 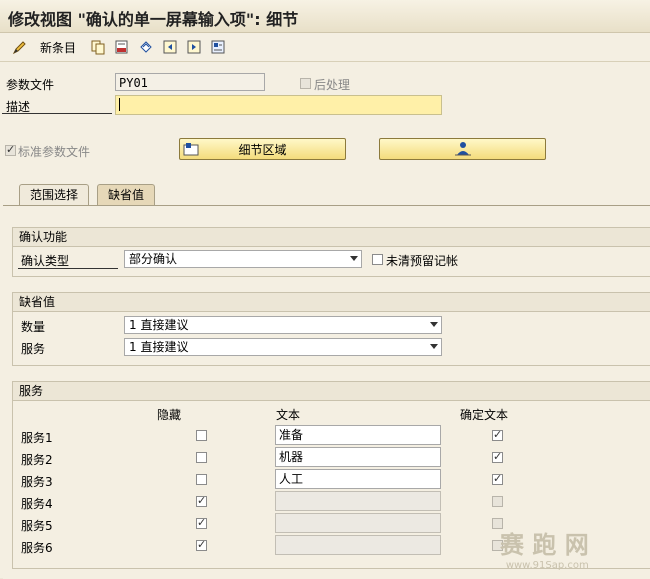 I want to click on service-row-5-label: 服务5, so click(x=37, y=526).